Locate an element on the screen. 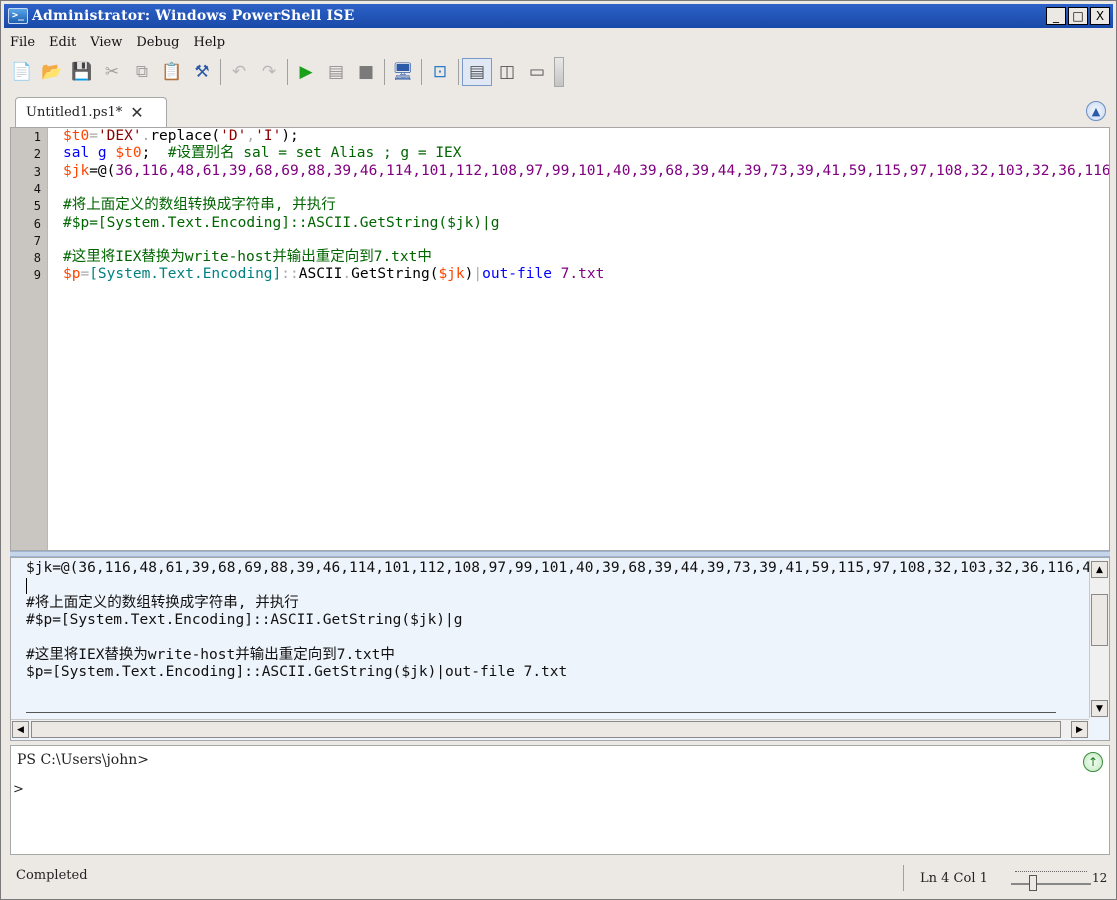 The image size is (1117, 900). vertical-scroll-thumb is located at coordinates (1099, 620).